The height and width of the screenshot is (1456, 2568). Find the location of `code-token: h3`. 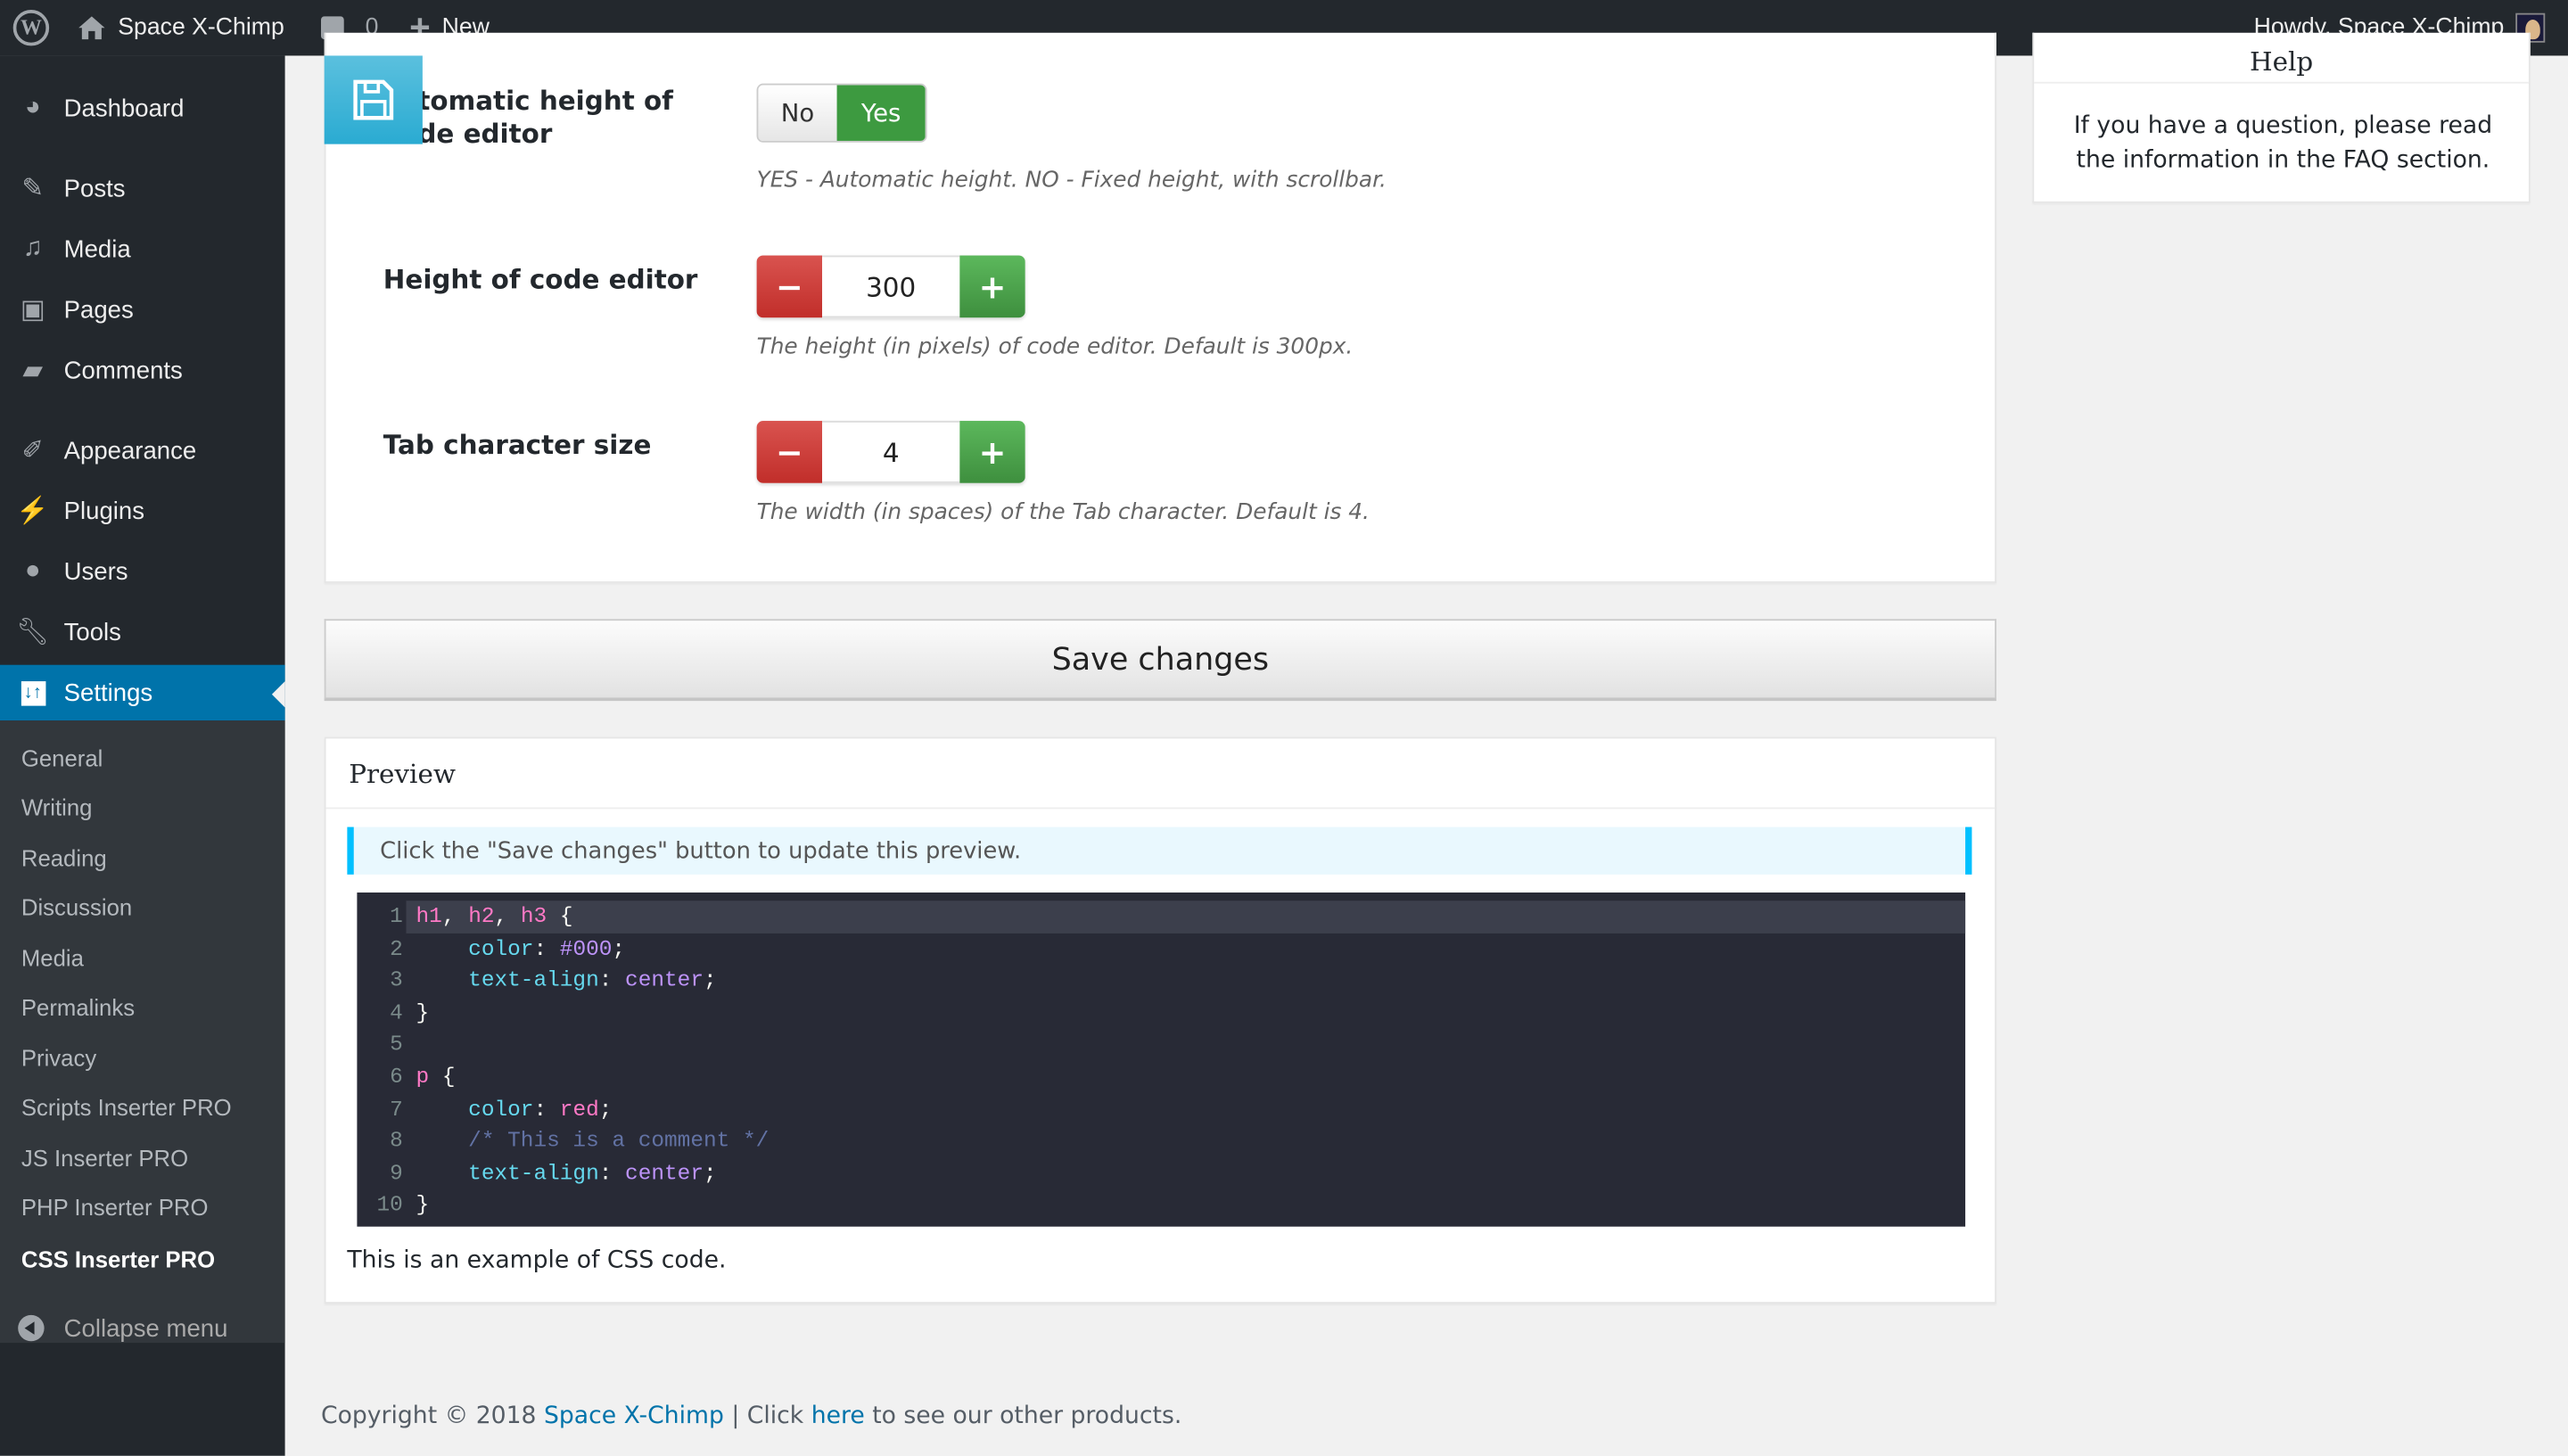

code-token: h3 is located at coordinates (533, 916).